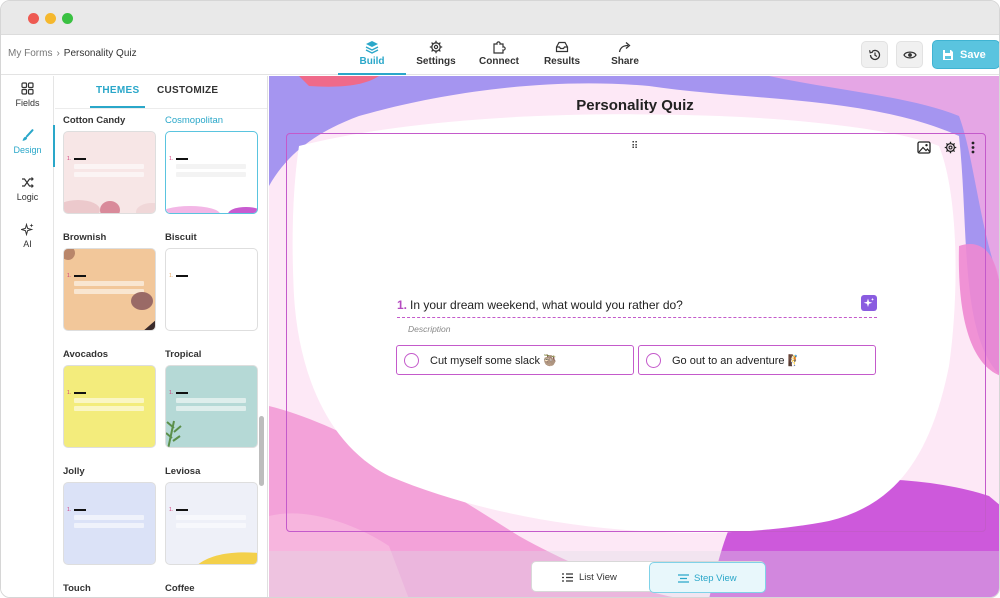 The width and height of the screenshot is (1000, 598). What do you see at coordinates (100, 53) in the screenshot?
I see `breadcrumb-current: Personality Quiz` at bounding box center [100, 53].